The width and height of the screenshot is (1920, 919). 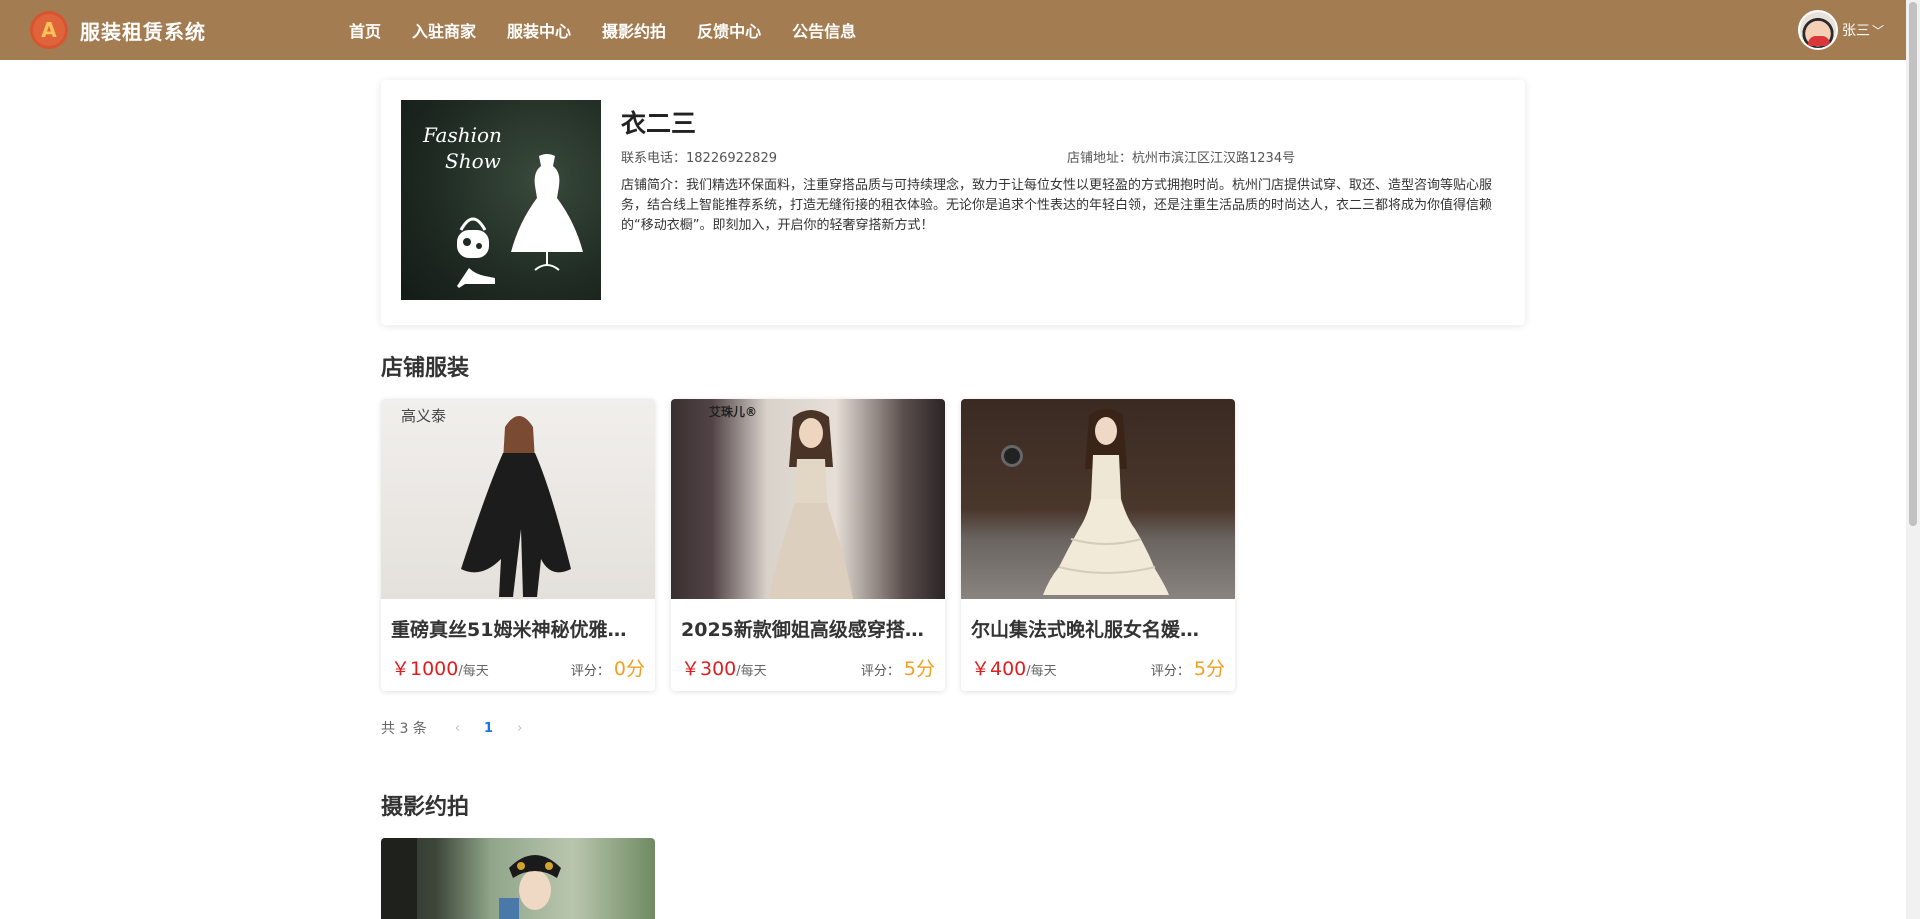 What do you see at coordinates (488, 728) in the screenshot?
I see `page-number: 1` at bounding box center [488, 728].